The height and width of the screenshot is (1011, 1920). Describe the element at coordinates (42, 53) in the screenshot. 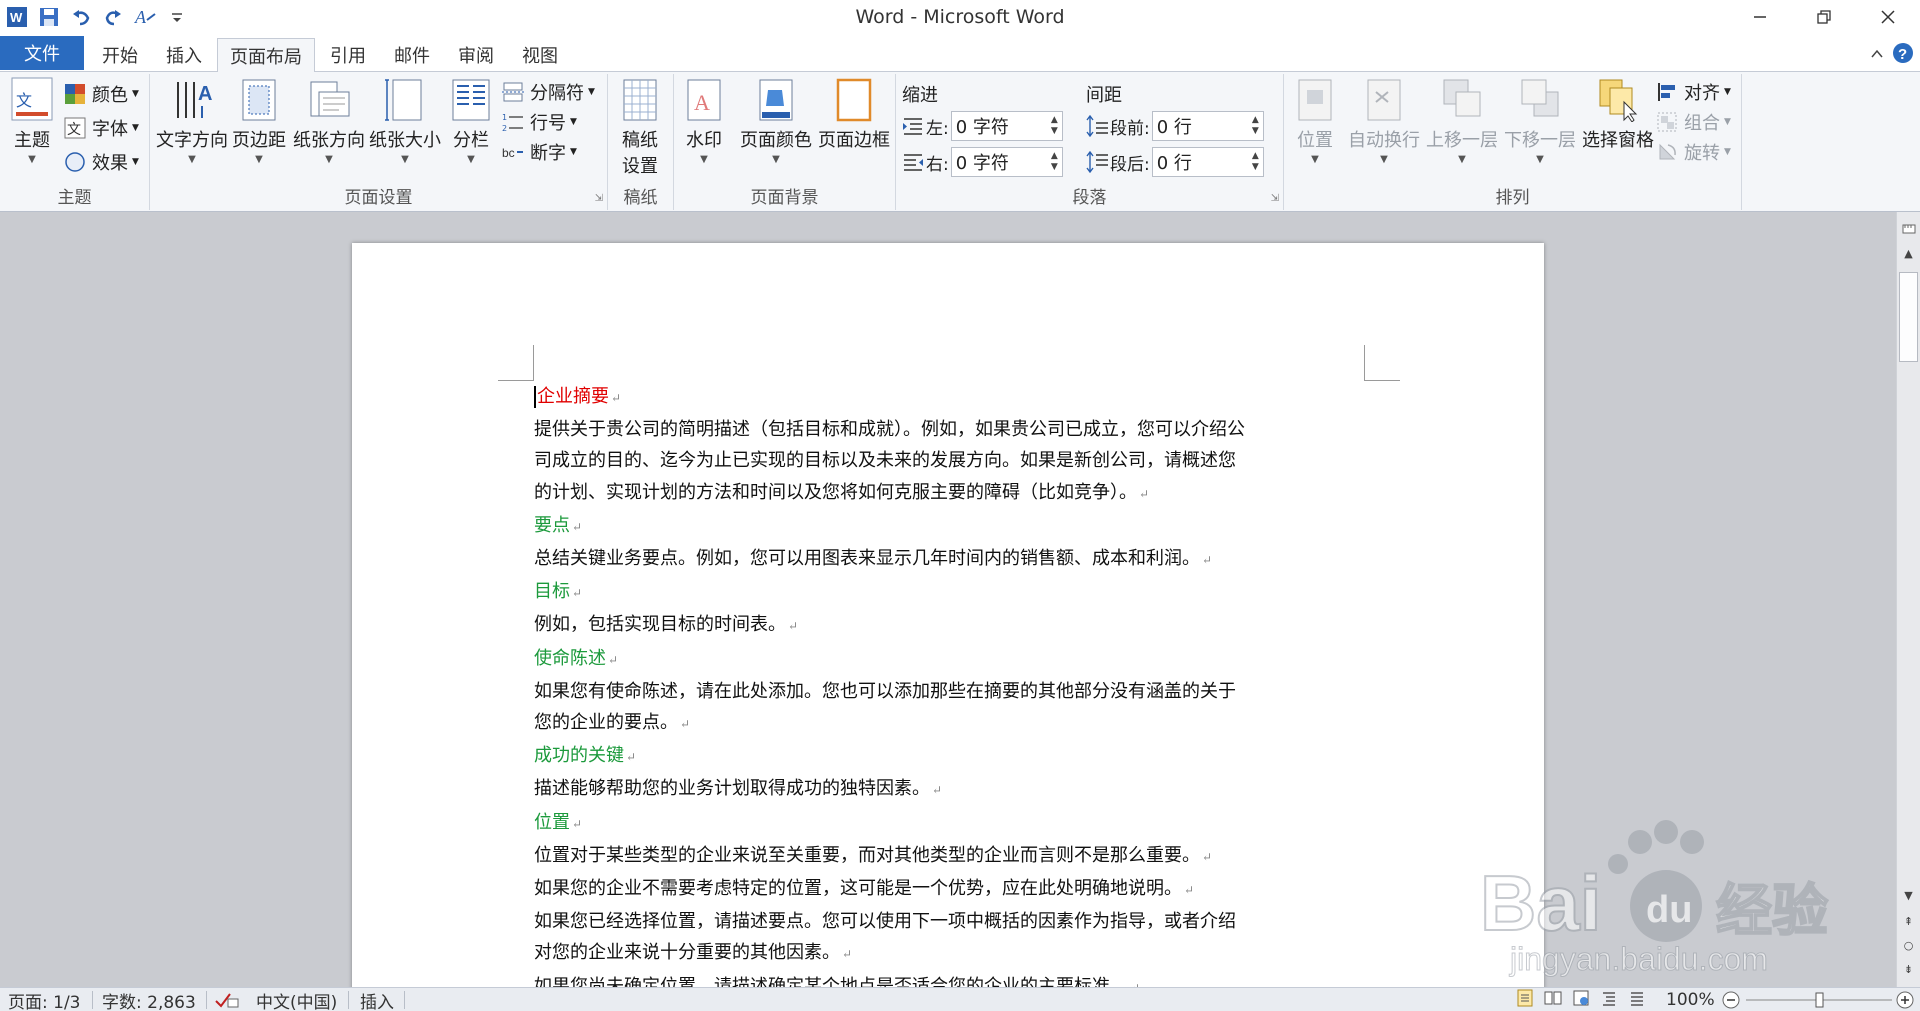

I see `tab-file: 文件` at that location.